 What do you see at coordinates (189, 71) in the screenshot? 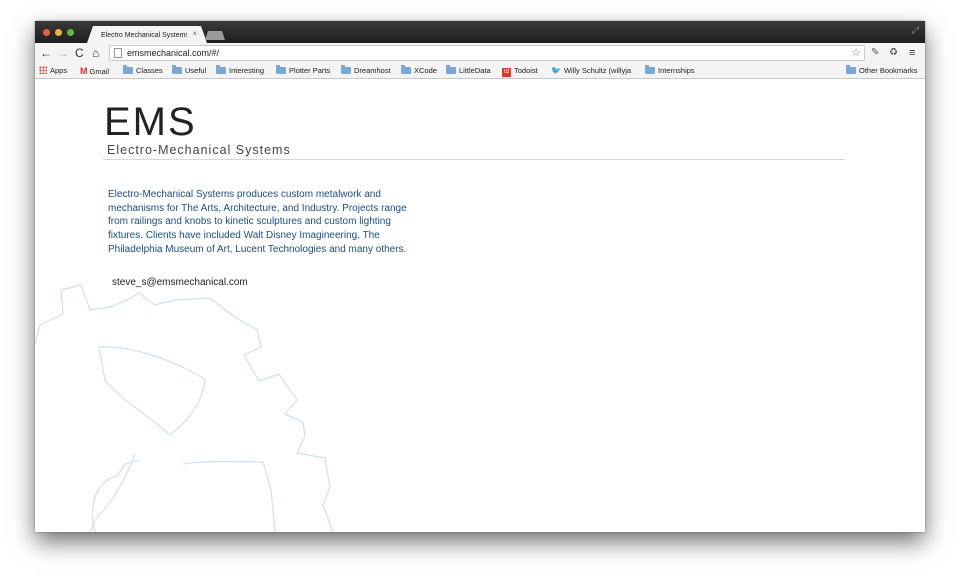
I see `bookmark-useful: Useful` at bounding box center [189, 71].